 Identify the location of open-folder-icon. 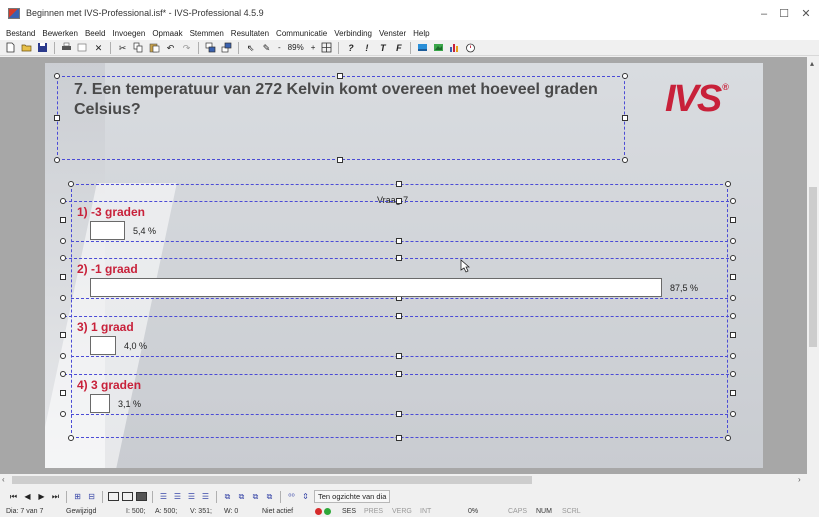
(26, 48).